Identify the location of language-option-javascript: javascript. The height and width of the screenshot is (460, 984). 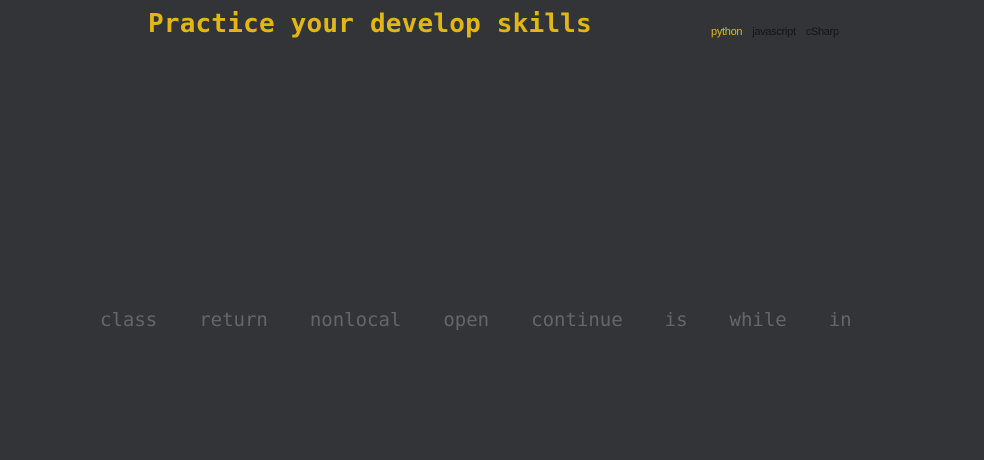
(774, 32).